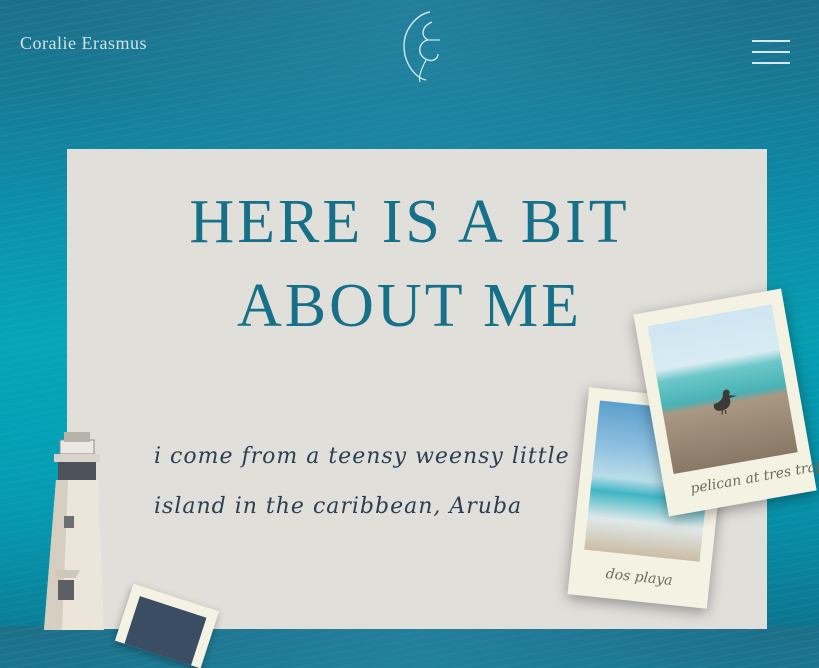 The height and width of the screenshot is (668, 819). I want to click on bio-line-2: island in the caribbean, Aruba, so click(338, 506).